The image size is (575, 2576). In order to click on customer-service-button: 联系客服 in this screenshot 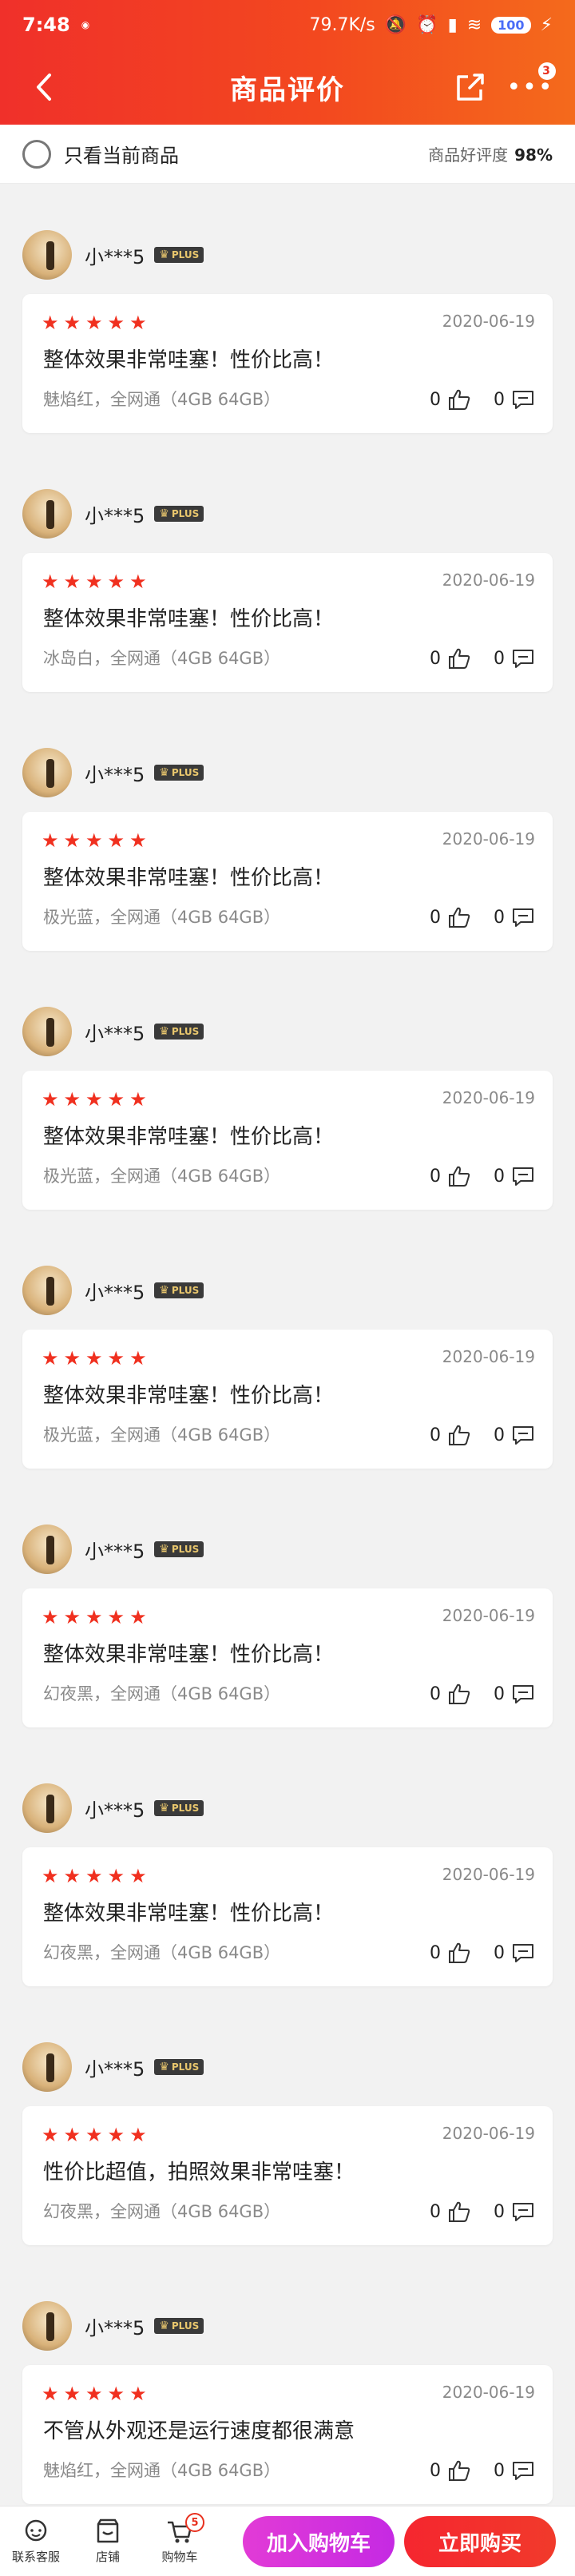, I will do `click(36, 2541)`.